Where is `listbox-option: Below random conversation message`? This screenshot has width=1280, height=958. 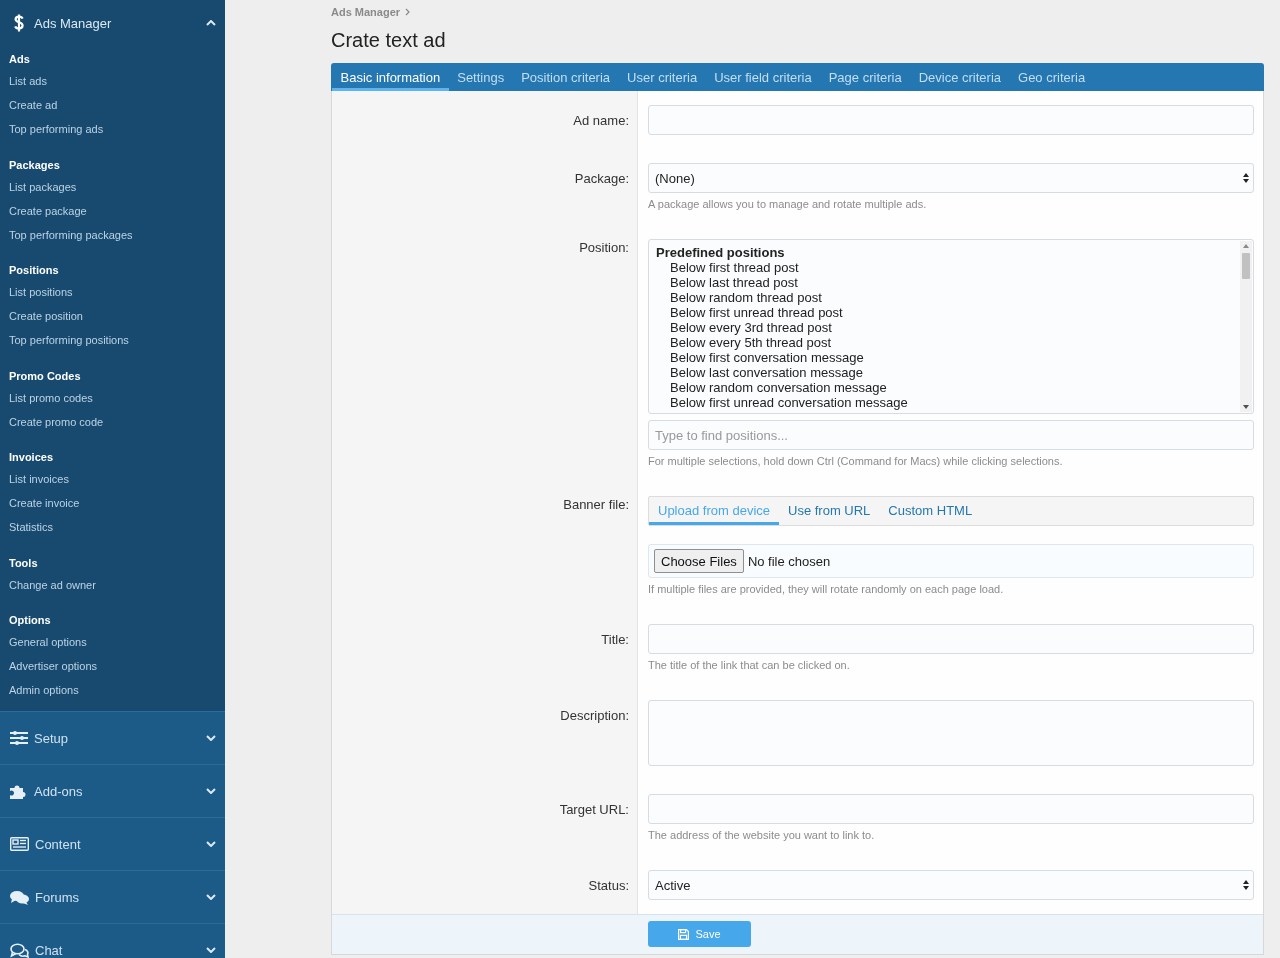
listbox-option: Below random conversation message is located at coordinates (944, 387).